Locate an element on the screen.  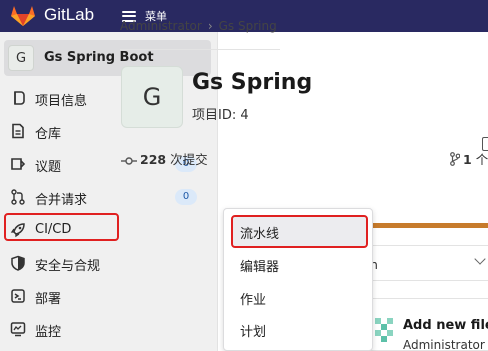
sidebar-item-security: 安全与合规 is located at coordinates (109, 263).